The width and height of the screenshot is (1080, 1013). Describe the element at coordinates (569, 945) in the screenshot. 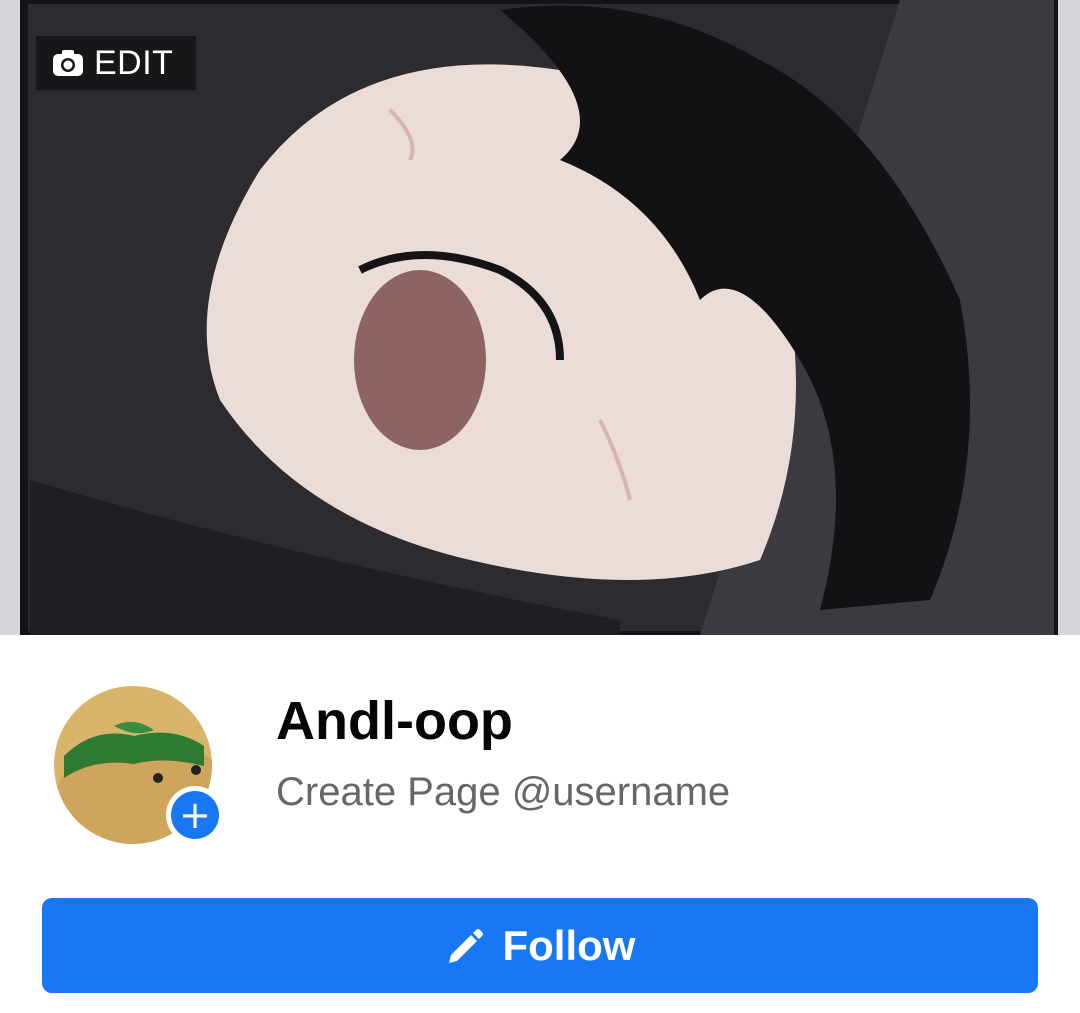

I see `follow-label: Follow` at that location.